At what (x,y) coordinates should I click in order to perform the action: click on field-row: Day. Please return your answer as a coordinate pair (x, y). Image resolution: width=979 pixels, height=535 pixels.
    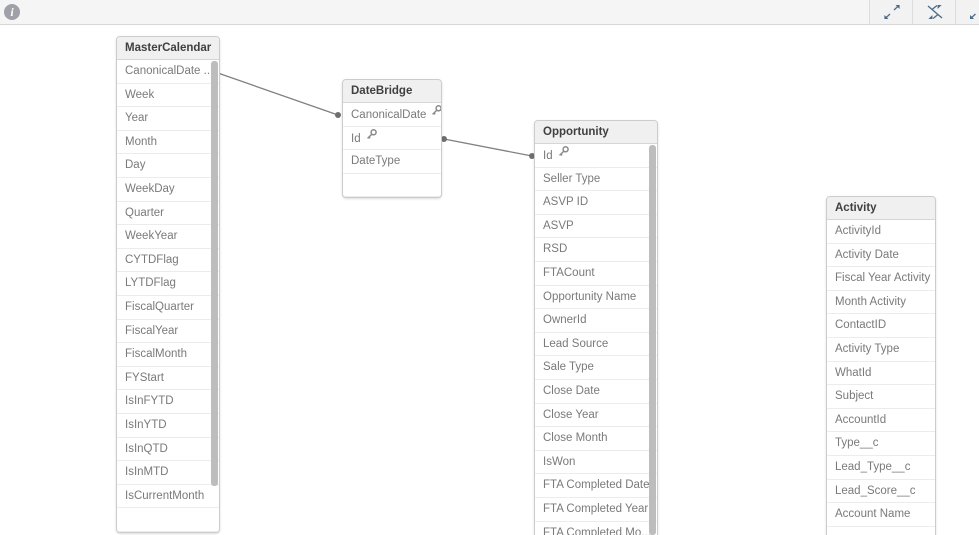
    Looking at the image, I should click on (168, 166).